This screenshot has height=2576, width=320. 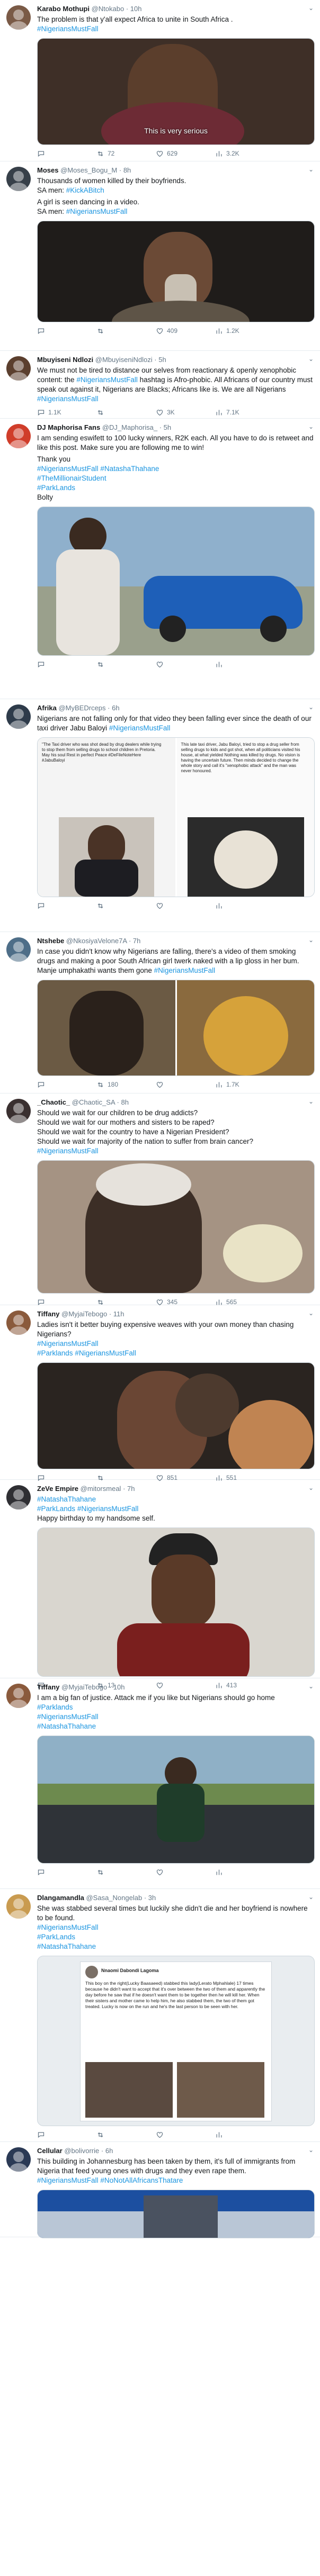 I want to click on views-button: 1.2K, so click(x=244, y=331).